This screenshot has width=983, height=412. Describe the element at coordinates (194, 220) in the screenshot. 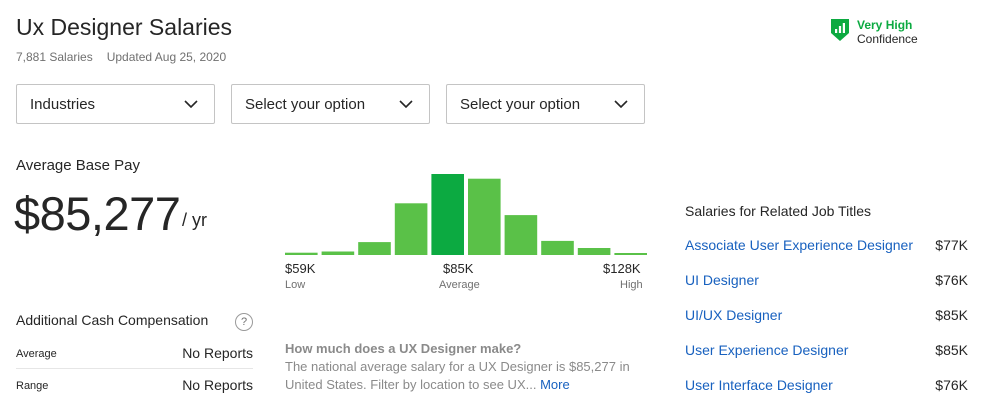

I see `pay-period: / yr` at that location.